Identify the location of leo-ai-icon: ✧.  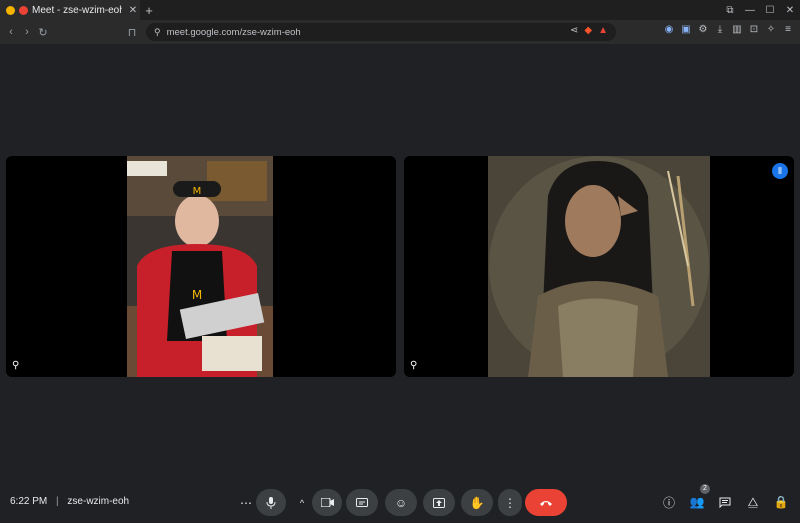
(771, 29).